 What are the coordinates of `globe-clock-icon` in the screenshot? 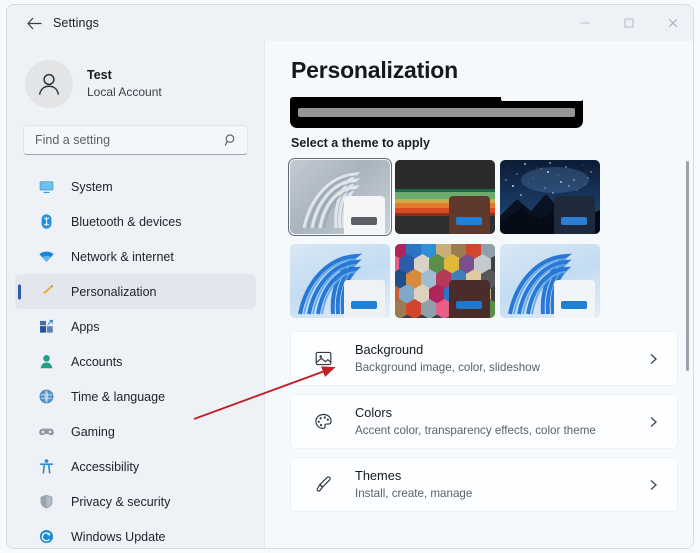 It's located at (46, 397).